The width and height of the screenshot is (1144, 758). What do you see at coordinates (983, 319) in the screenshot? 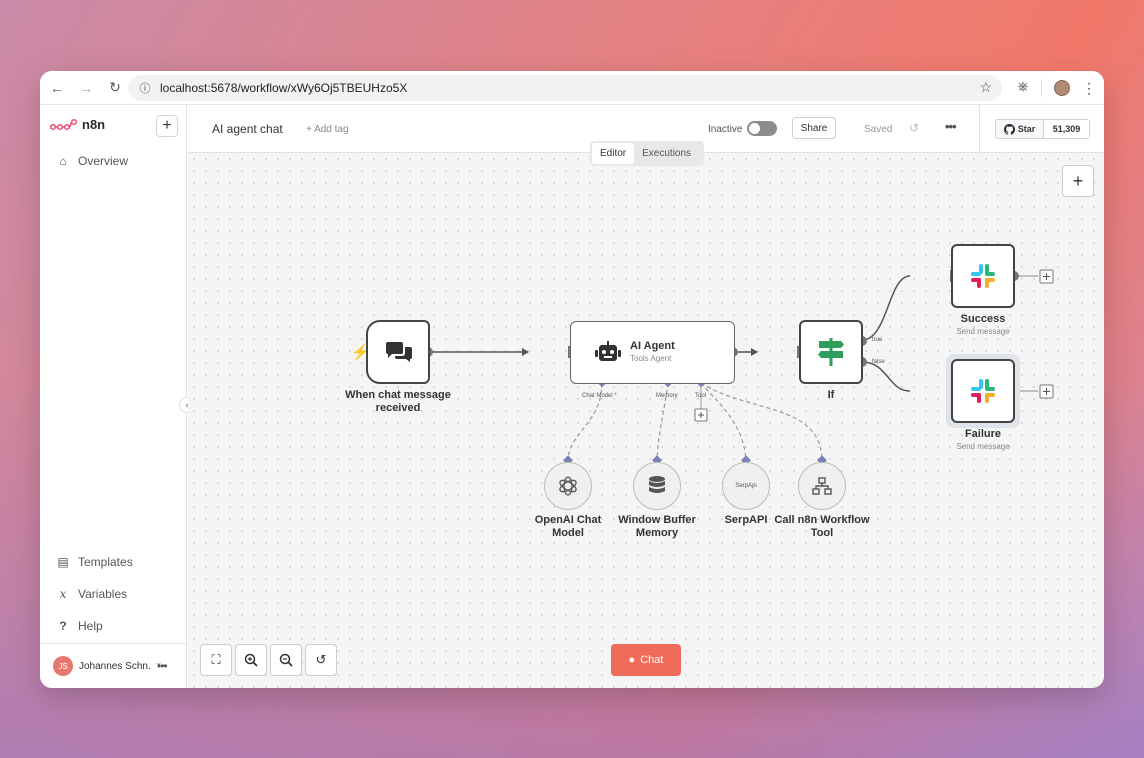
I see `success-label: Success` at bounding box center [983, 319].